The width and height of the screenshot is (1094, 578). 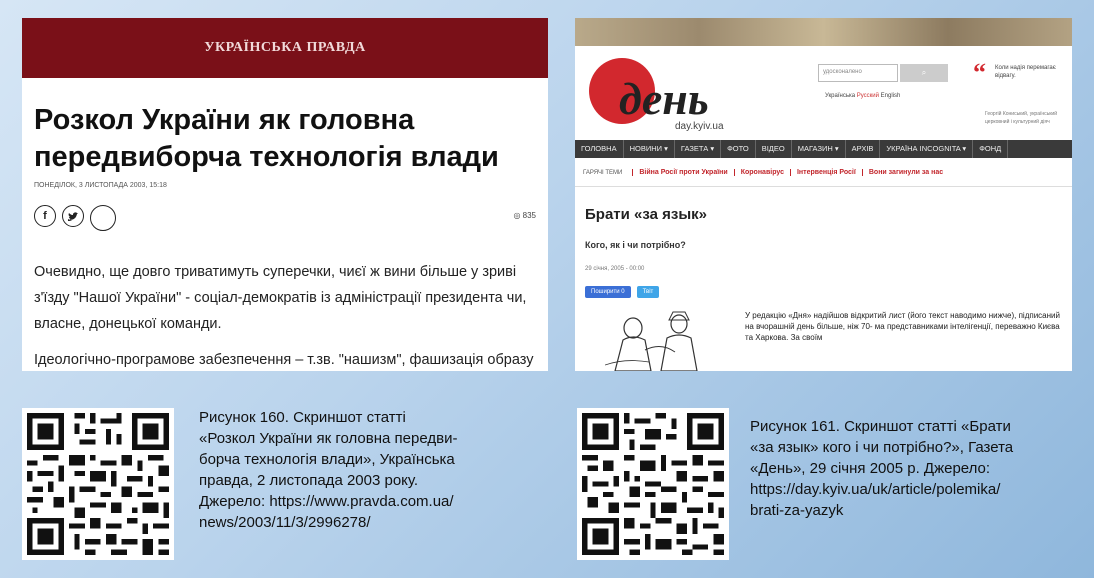 I want to click on title-line: передвиборча технологія влади, so click(x=266, y=157).